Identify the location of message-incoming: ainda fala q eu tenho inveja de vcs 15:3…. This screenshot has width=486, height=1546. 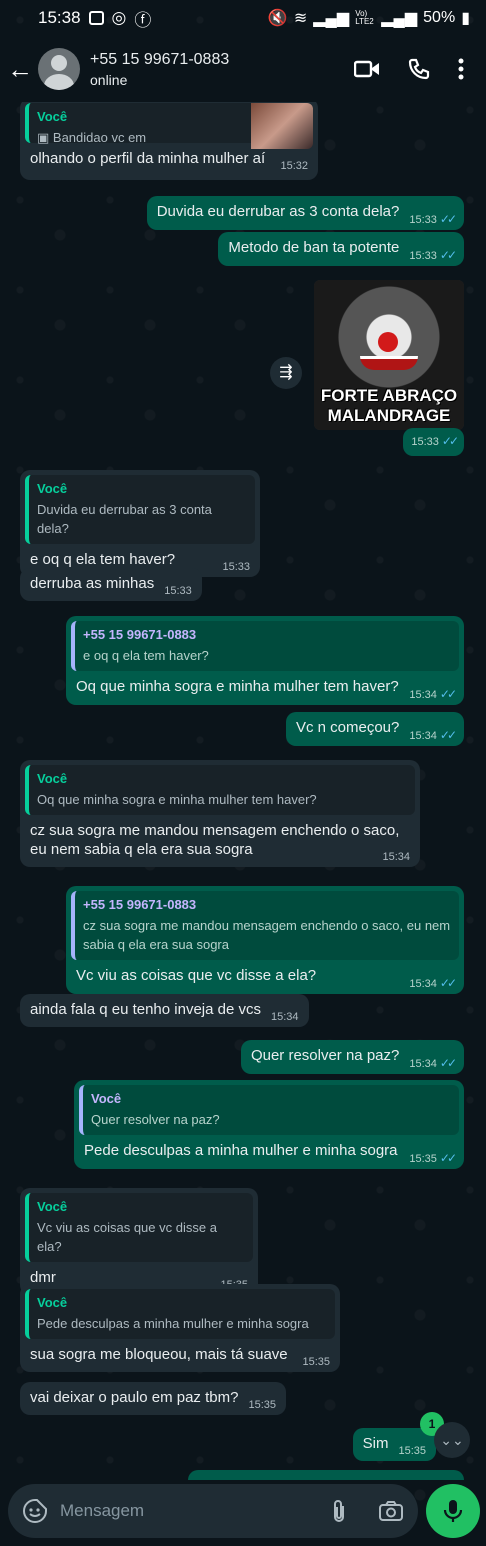
(164, 1010).